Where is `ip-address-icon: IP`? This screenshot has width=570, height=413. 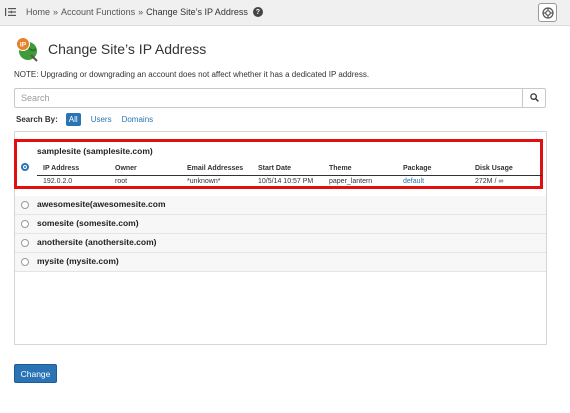
ip-address-icon: IP is located at coordinates (27, 49).